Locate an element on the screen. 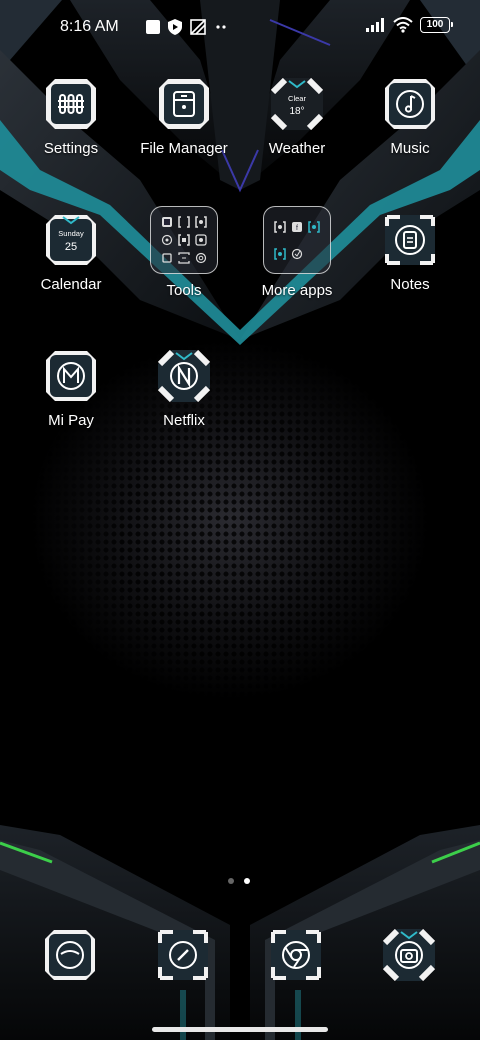  gesture-navigation-bar is located at coordinates (240, 1029).